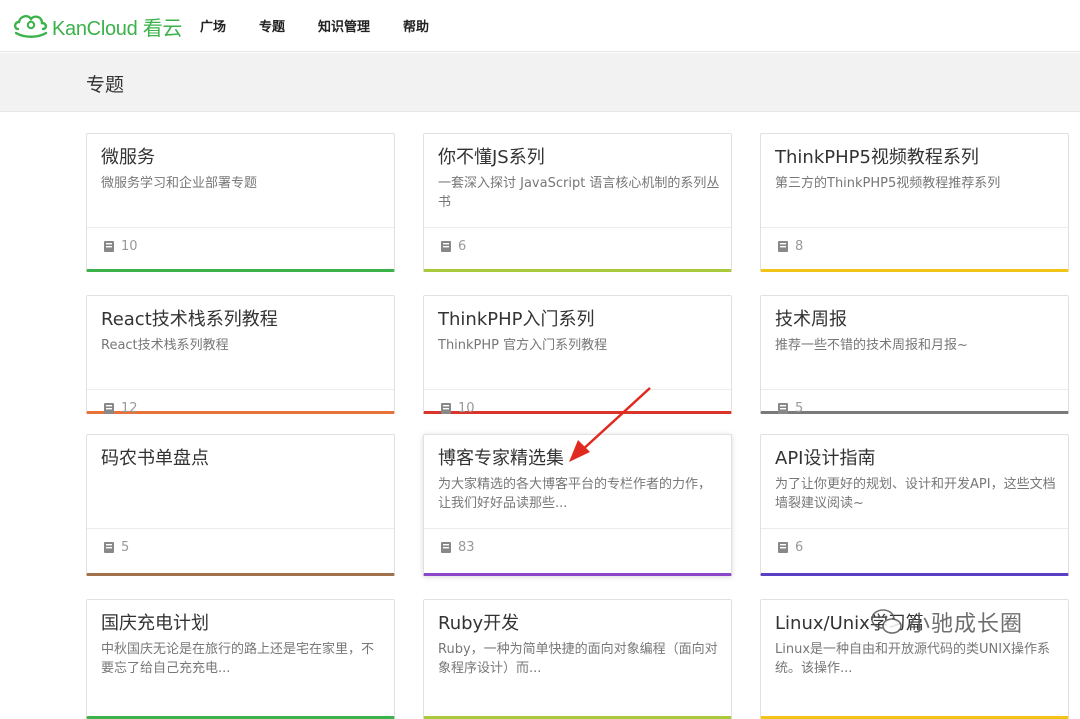 The image size is (1080, 719). What do you see at coordinates (886, 621) in the screenshot?
I see `wechat-icon` at bounding box center [886, 621].